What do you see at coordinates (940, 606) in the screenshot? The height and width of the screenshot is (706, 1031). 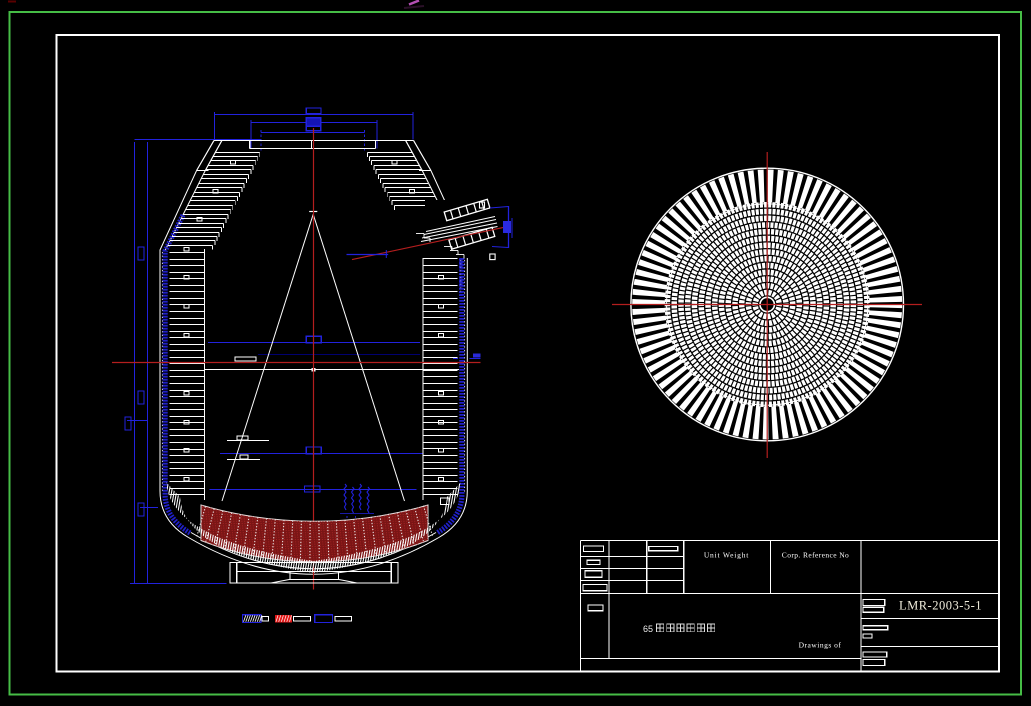 I see `svg-text: LMR-2003-5-1` at bounding box center [940, 606].